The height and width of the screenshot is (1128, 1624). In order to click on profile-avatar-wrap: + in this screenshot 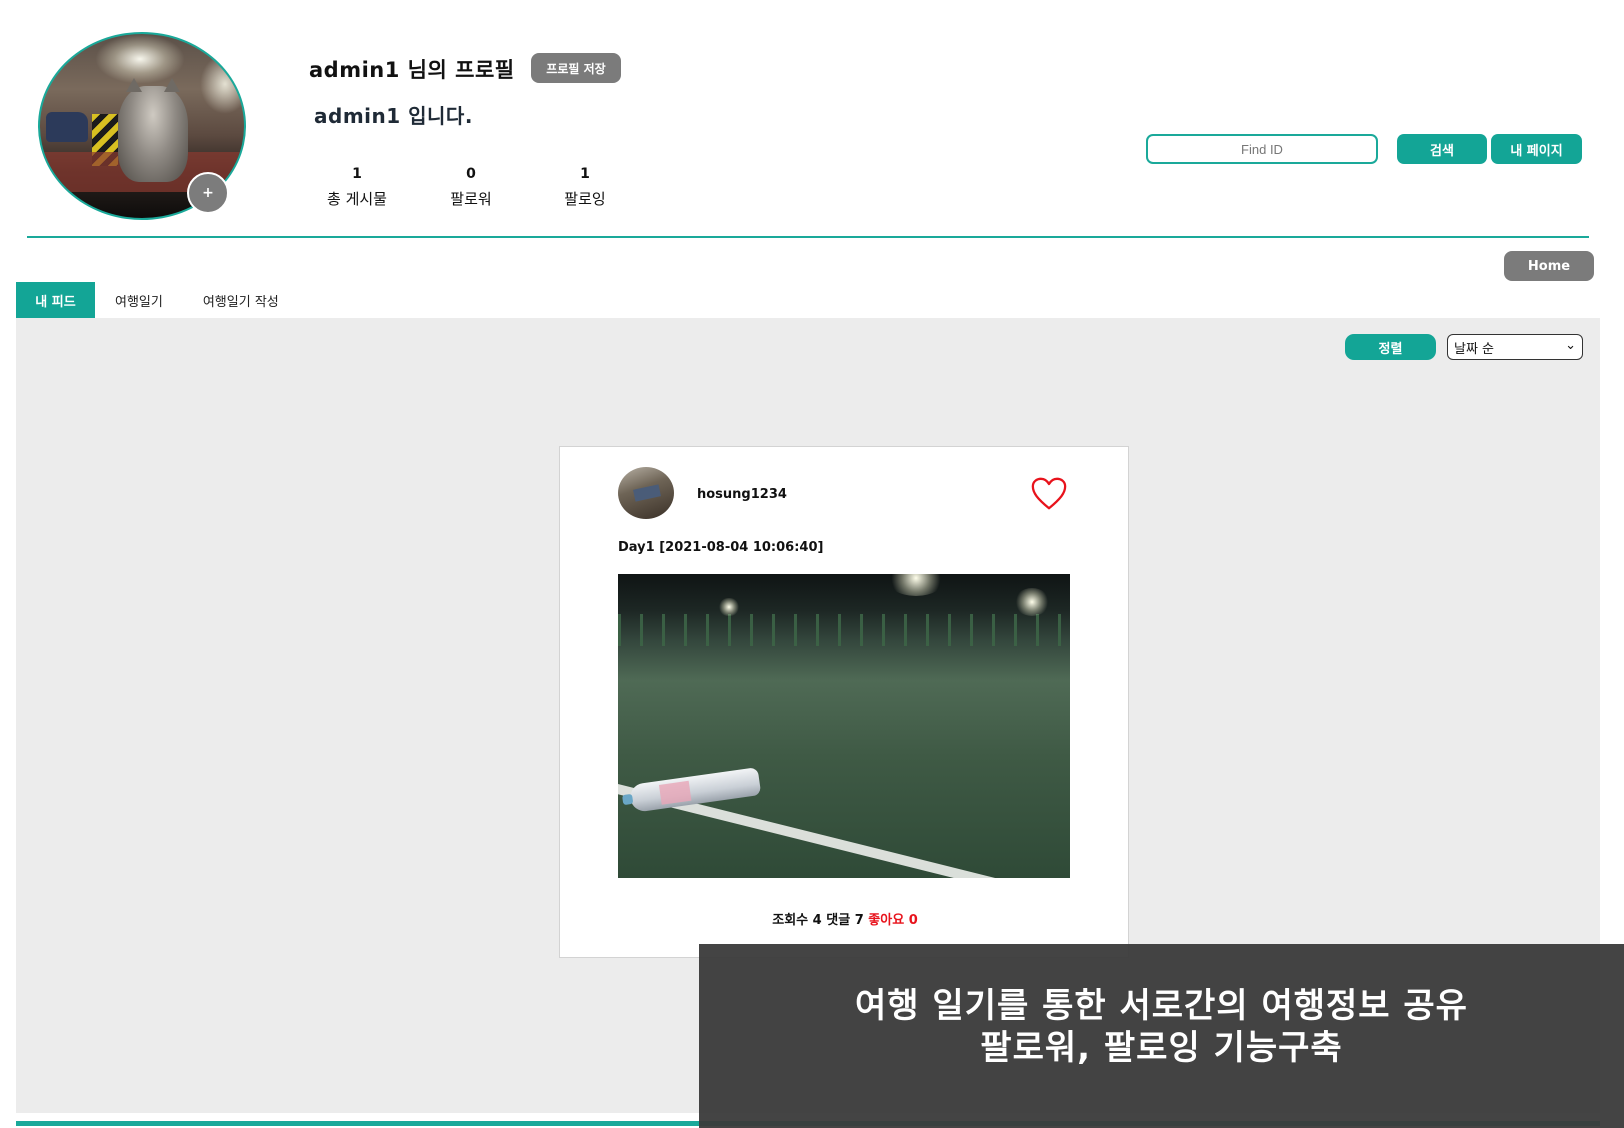, I will do `click(143, 126)`.